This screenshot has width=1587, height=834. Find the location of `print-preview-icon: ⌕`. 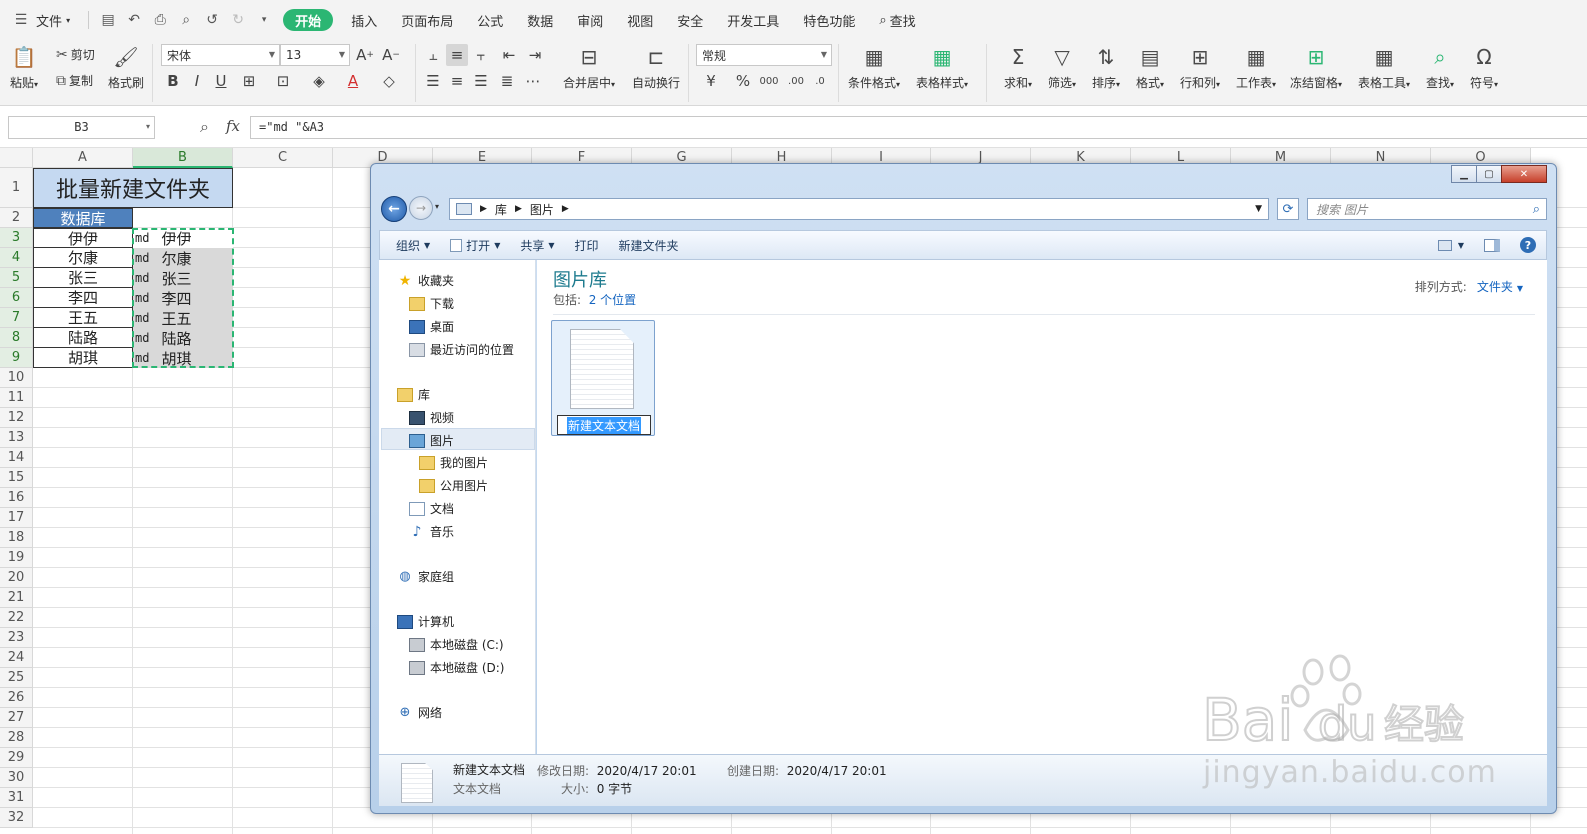

print-preview-icon: ⌕ is located at coordinates (186, 20).